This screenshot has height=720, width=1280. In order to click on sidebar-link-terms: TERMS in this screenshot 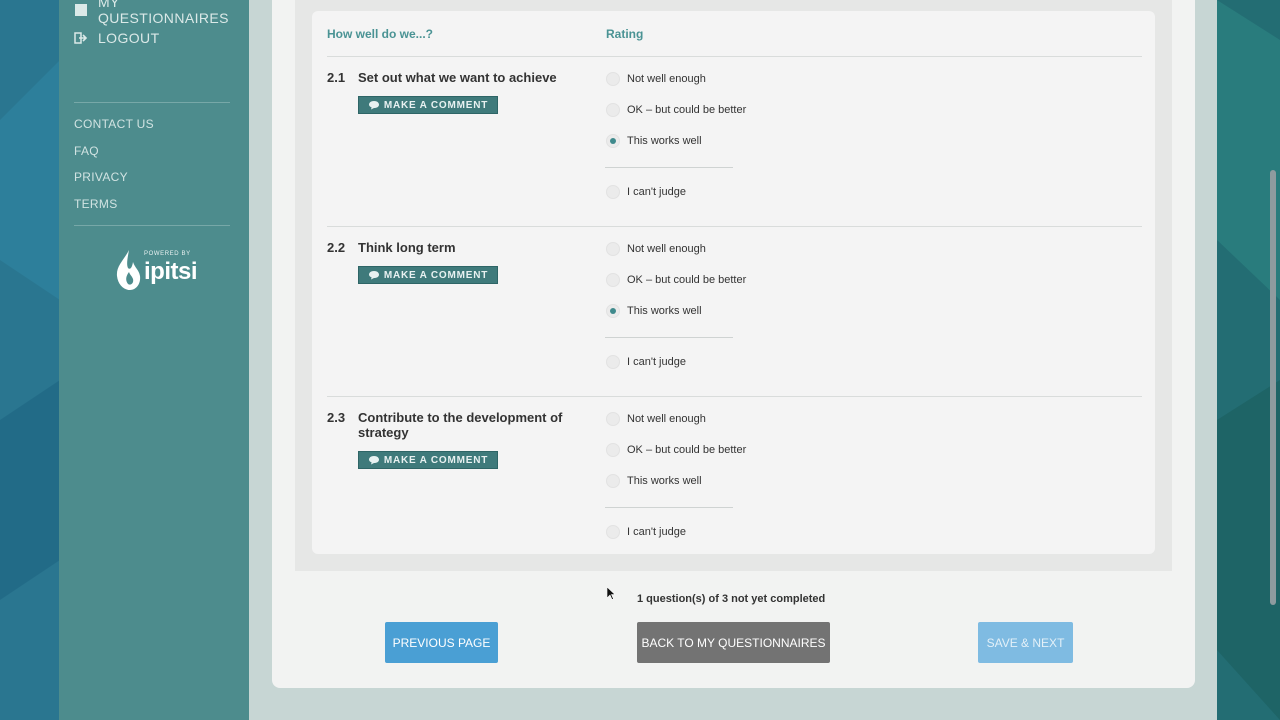, I will do `click(96, 204)`.